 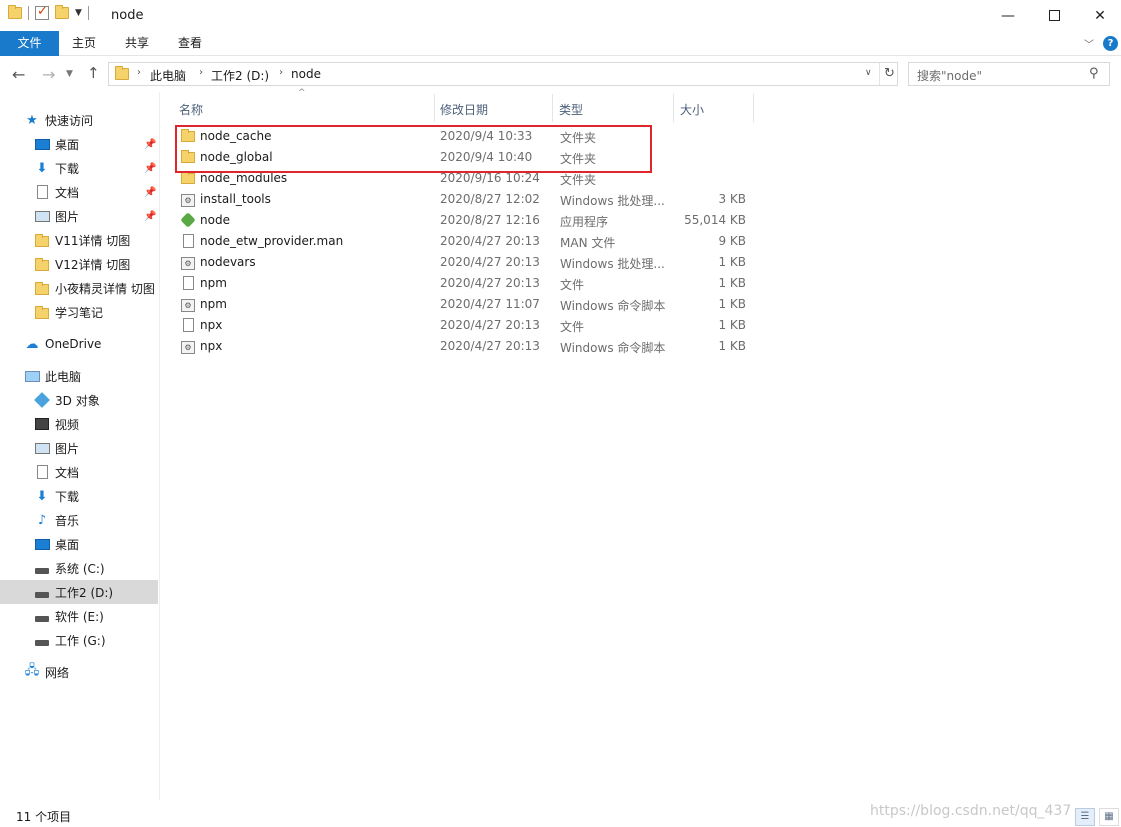 What do you see at coordinates (465, 304) in the screenshot?
I see `table-row: ⚙ npm 2020/4/27 11:07 Windows 命令脚本 1 KB` at bounding box center [465, 304].